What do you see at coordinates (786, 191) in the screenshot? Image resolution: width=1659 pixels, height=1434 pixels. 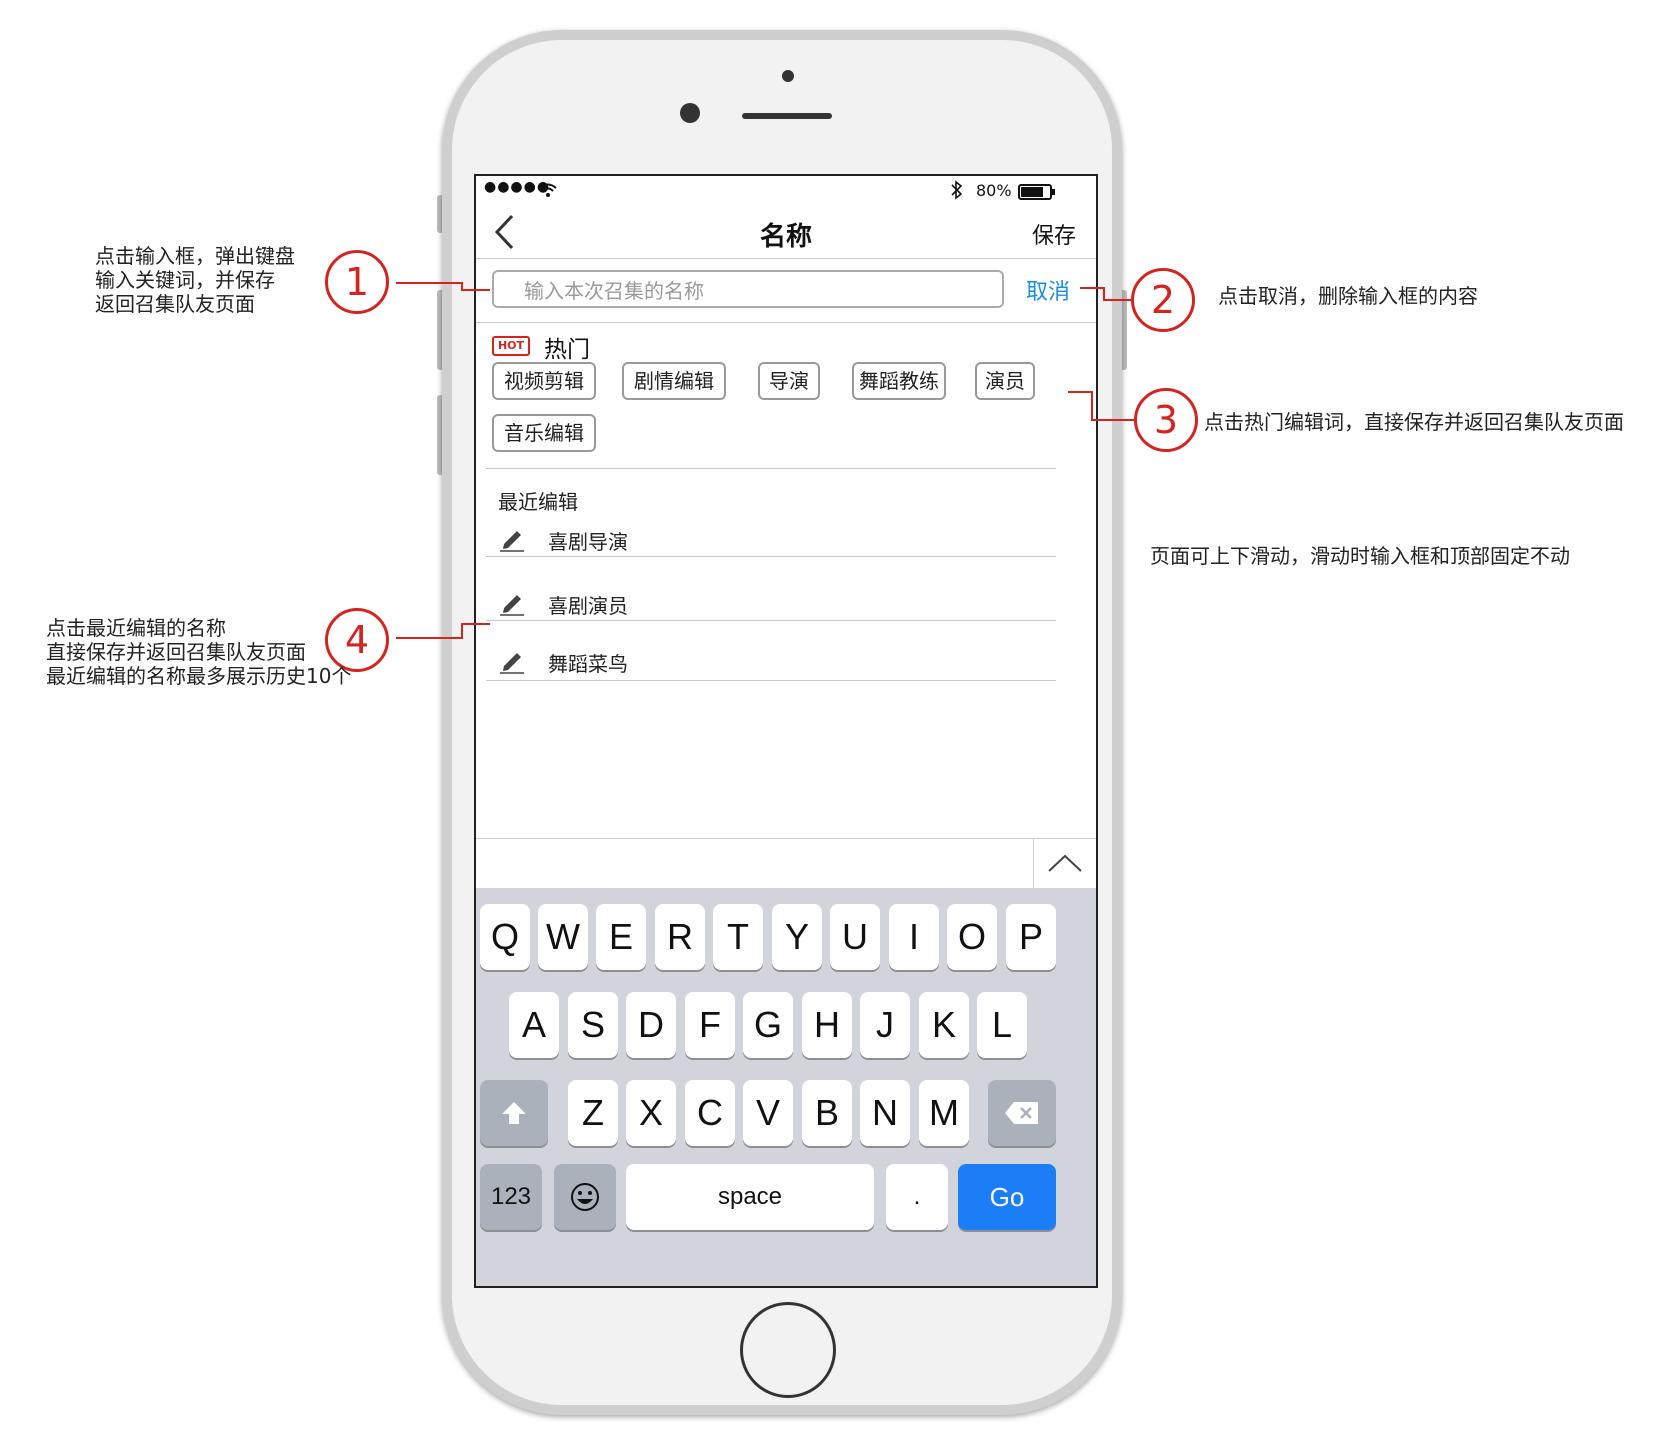 I see `status-bar: ●●●●● 80%` at bounding box center [786, 191].